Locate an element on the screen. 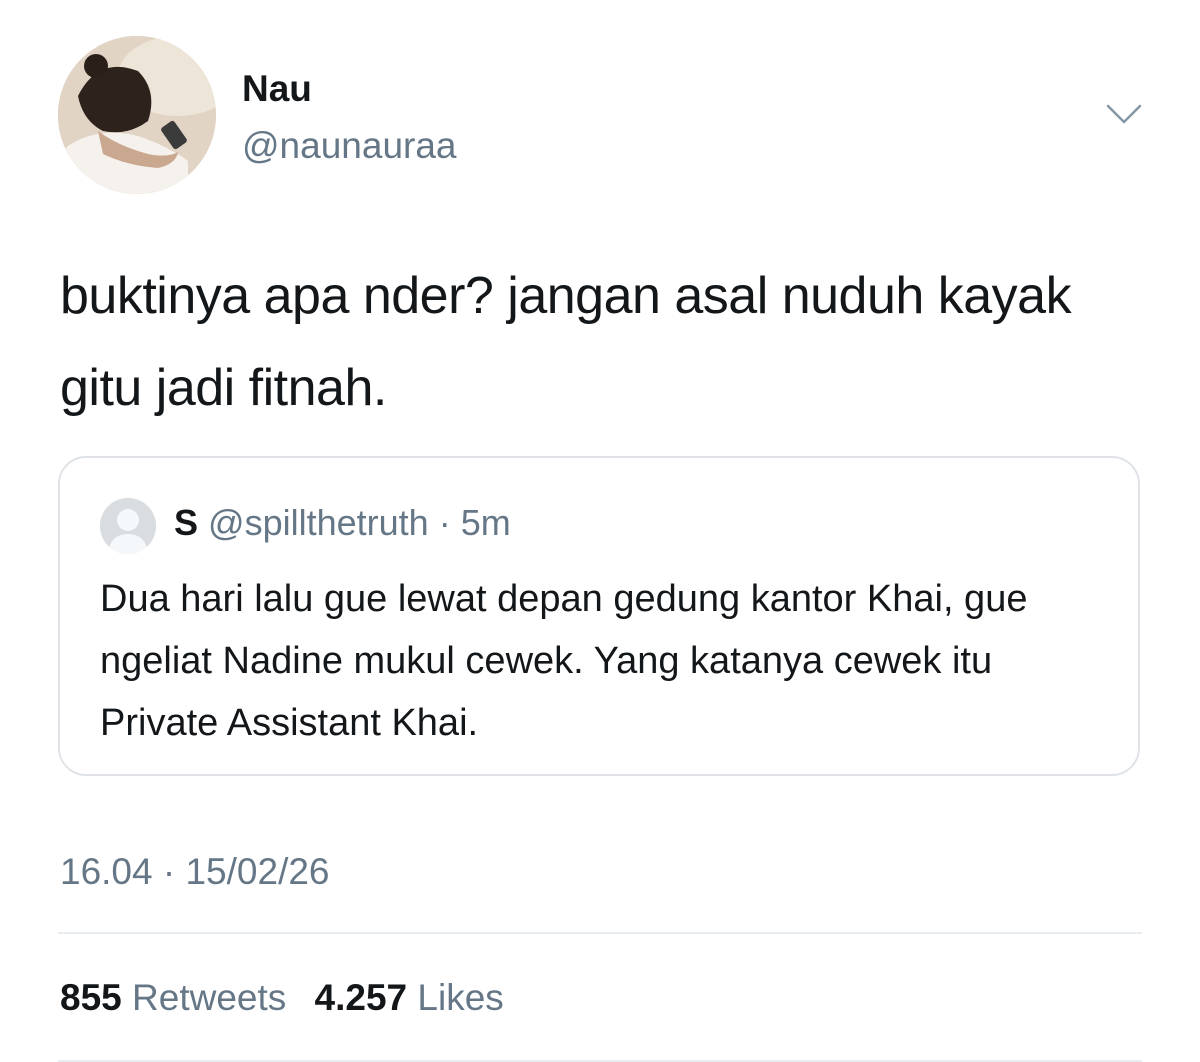 The height and width of the screenshot is (1062, 1200). author-display-name: Nau is located at coordinates (277, 89).